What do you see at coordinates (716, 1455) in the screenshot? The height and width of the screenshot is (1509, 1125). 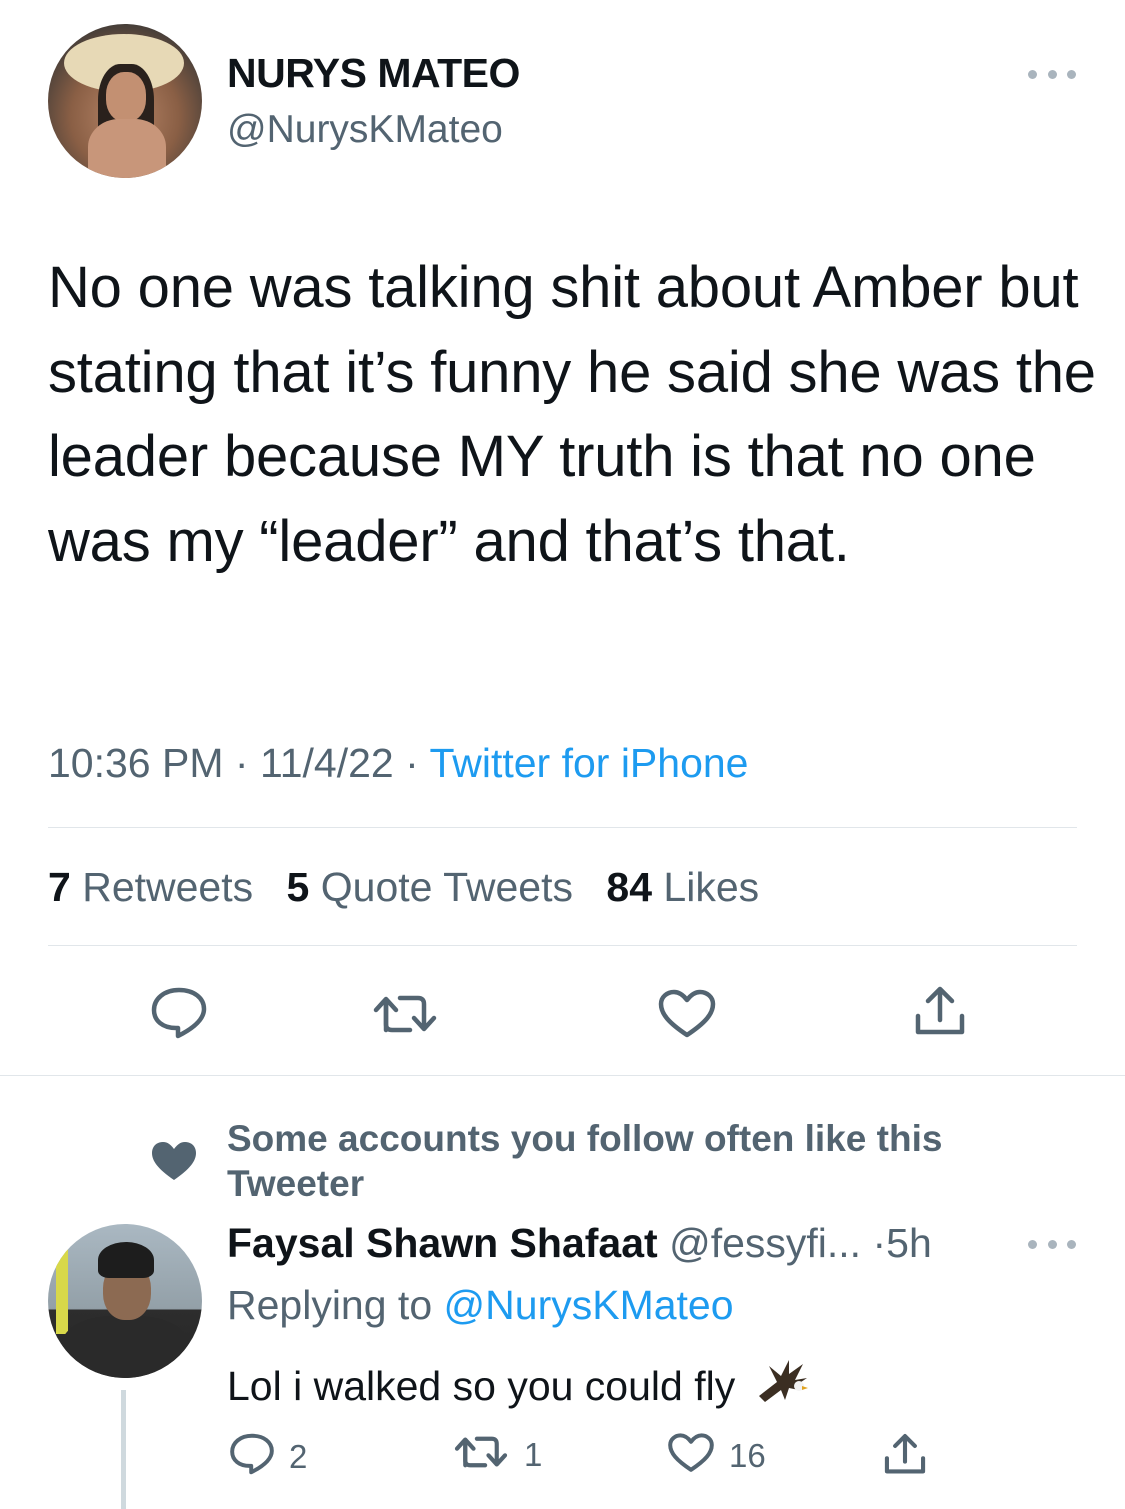 I see `reply-like-button: 16` at bounding box center [716, 1455].